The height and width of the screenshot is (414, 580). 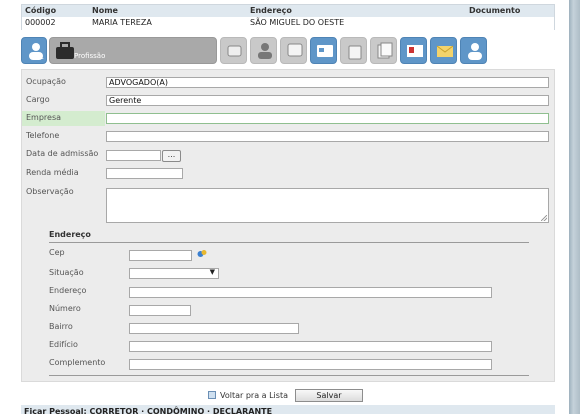 I want to click on bag-icon, so click(x=355, y=52).